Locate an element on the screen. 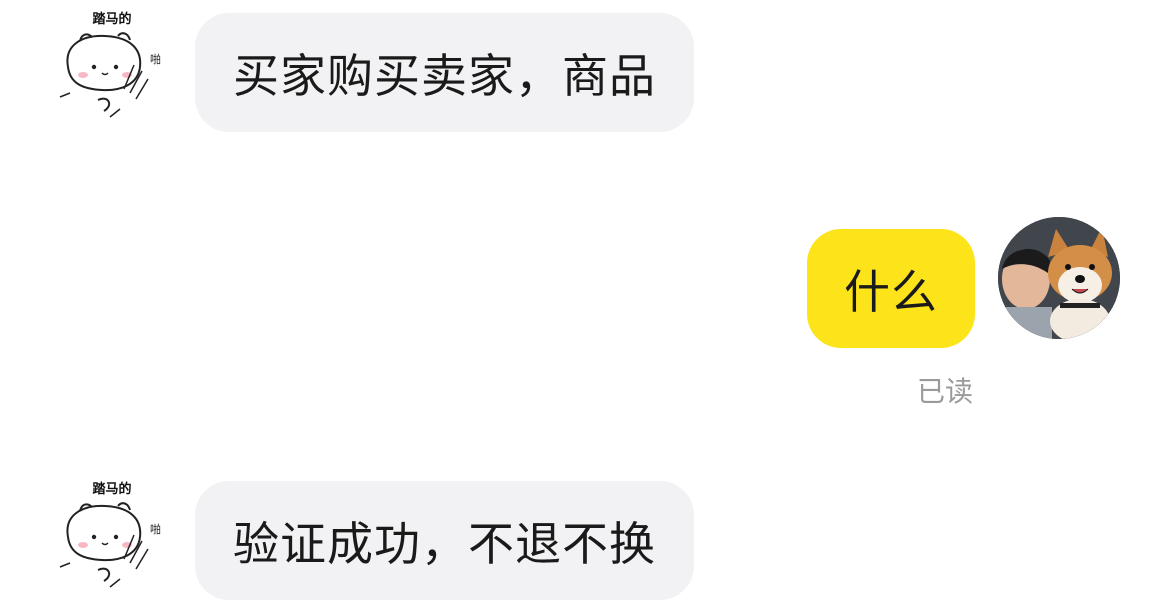 The width and height of the screenshot is (1170, 611). message-bubble: 什么 is located at coordinates (891, 288).